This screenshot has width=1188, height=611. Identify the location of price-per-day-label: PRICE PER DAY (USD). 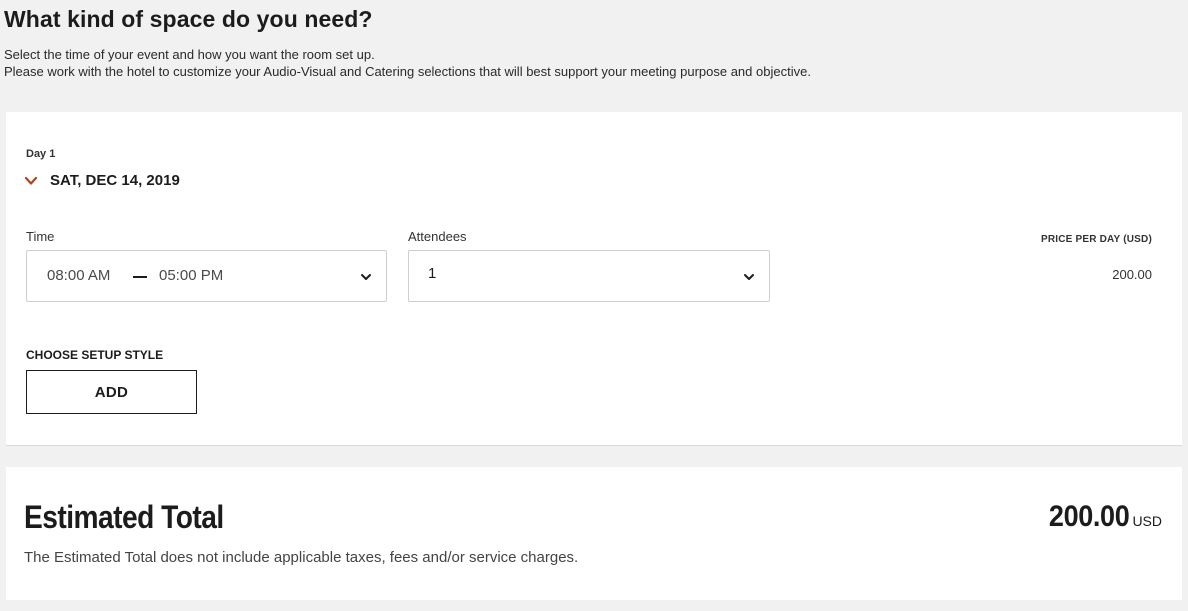
(1096, 239).